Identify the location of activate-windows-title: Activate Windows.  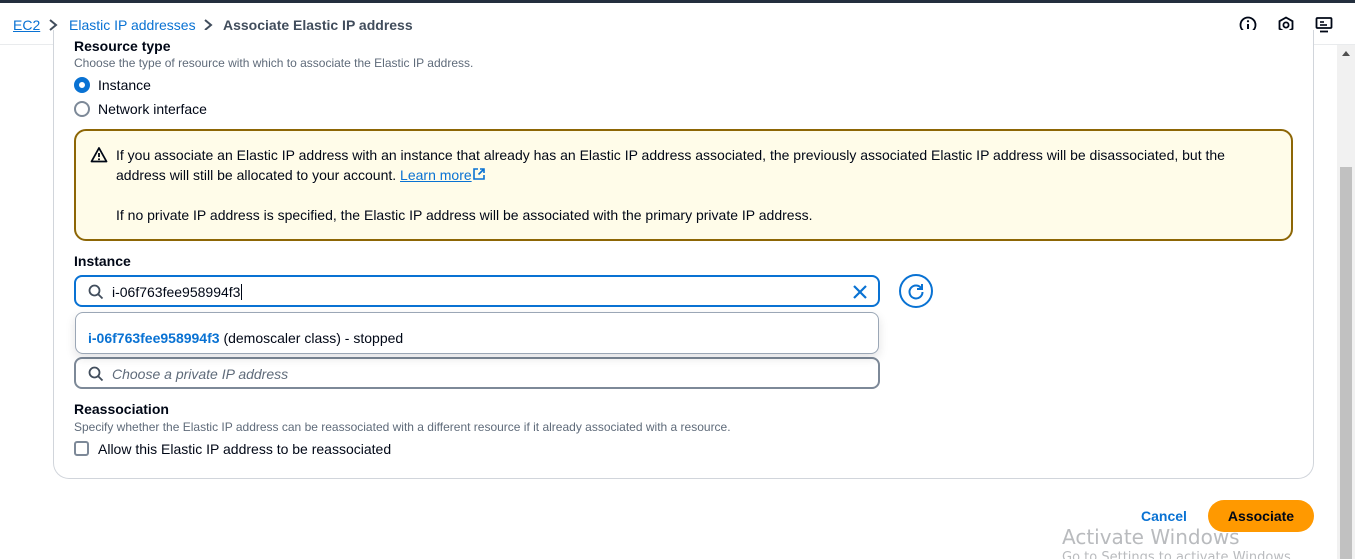
(1151, 537).